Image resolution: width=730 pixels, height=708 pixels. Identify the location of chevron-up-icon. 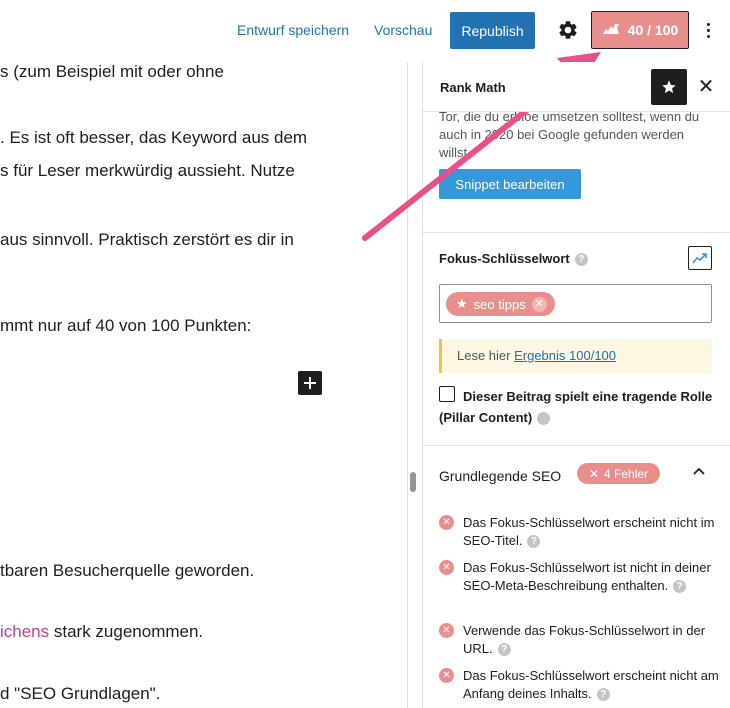
(699, 472).